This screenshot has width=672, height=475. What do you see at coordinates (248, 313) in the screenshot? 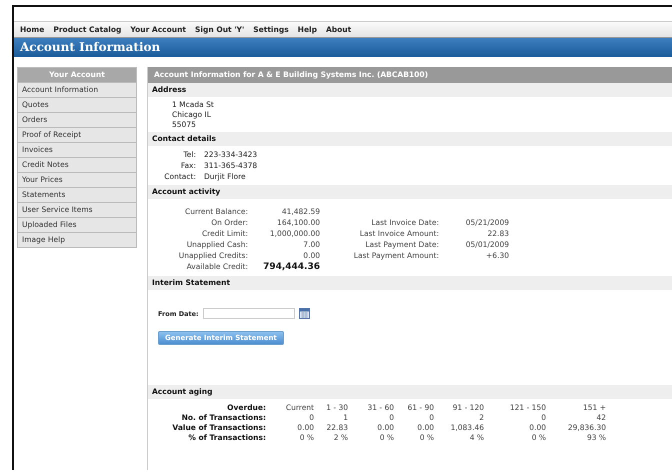
I see `date-field` at bounding box center [248, 313].